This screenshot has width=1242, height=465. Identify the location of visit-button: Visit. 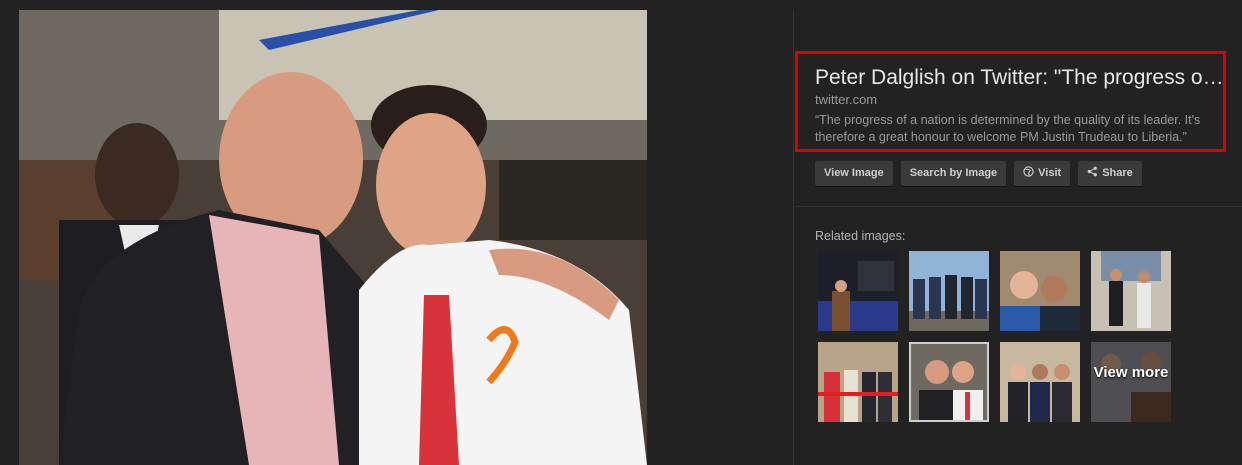
(1042, 173).